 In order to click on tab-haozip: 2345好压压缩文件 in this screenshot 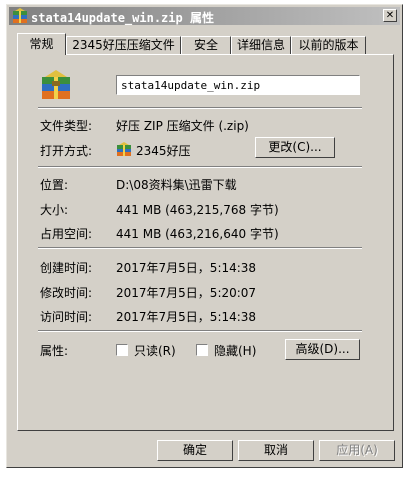, I will do `click(123, 45)`.